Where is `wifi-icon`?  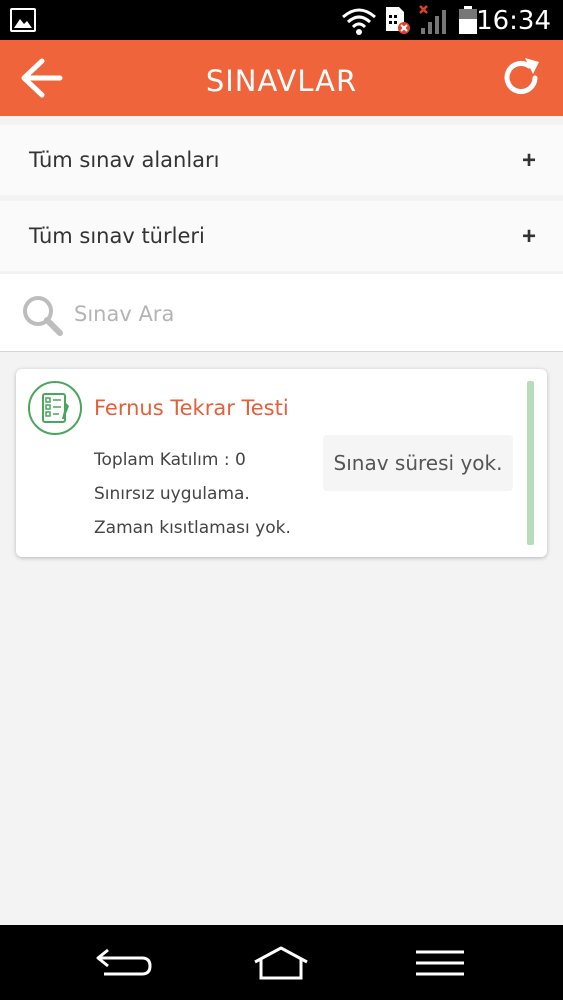 wifi-icon is located at coordinates (359, 21).